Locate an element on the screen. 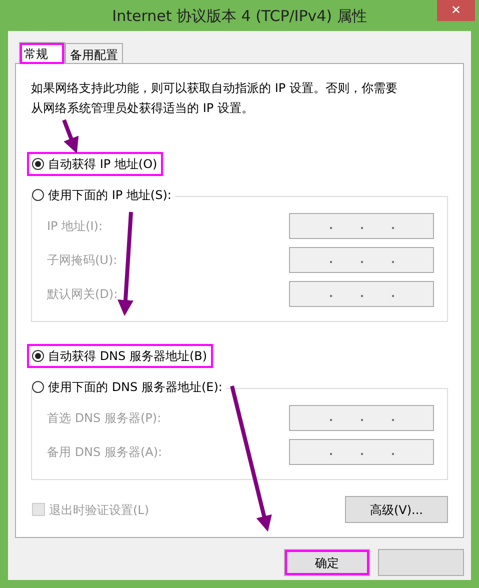 The width and height of the screenshot is (479, 588). radio-option: 使用下面的 DNS 服务器地址(E): is located at coordinates (129, 387).